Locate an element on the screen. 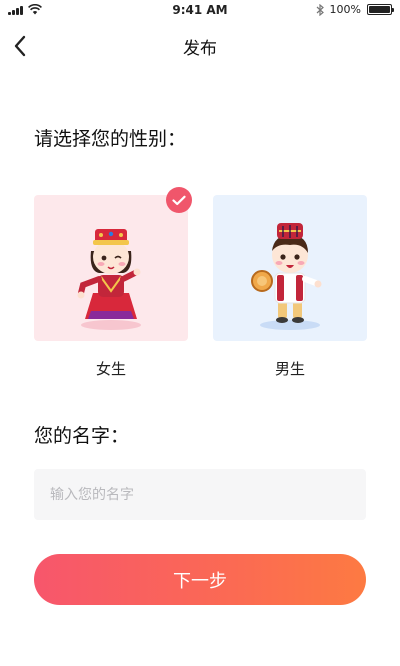 Image resolution: width=400 pixels, height=666 pixels. next-button: 下一步 is located at coordinates (200, 579).